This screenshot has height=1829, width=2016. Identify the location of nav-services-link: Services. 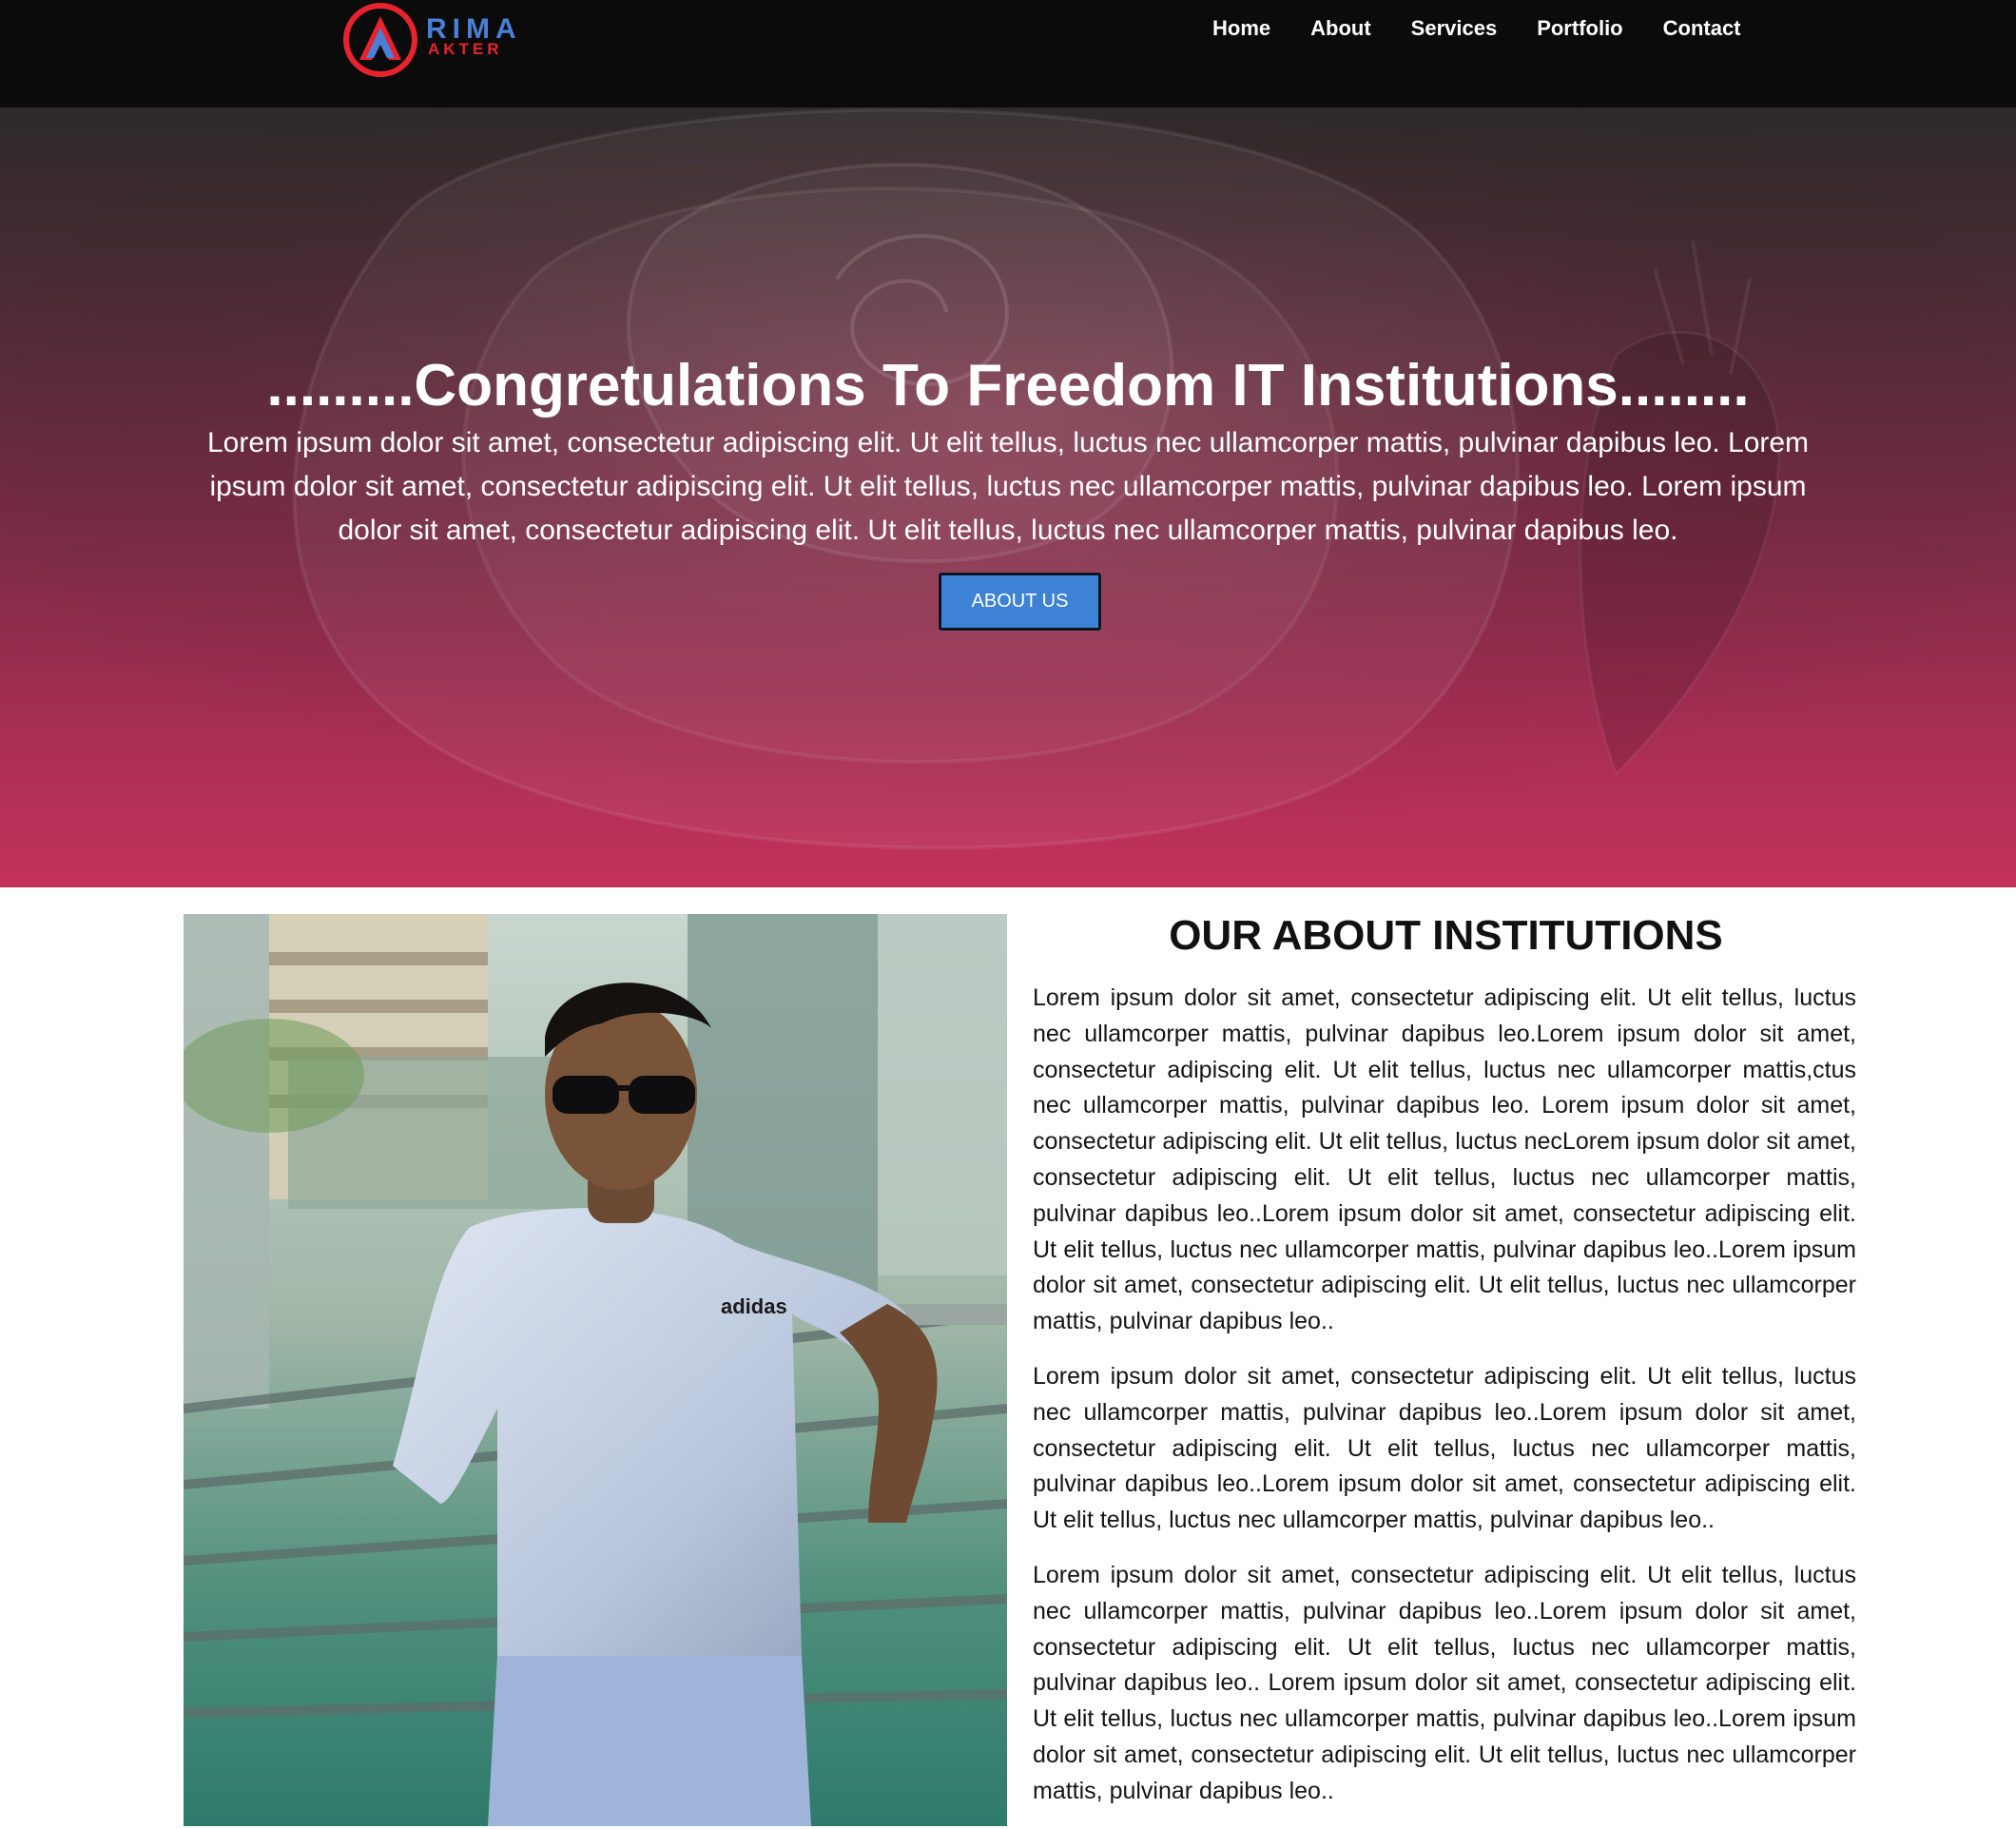
(1454, 28).